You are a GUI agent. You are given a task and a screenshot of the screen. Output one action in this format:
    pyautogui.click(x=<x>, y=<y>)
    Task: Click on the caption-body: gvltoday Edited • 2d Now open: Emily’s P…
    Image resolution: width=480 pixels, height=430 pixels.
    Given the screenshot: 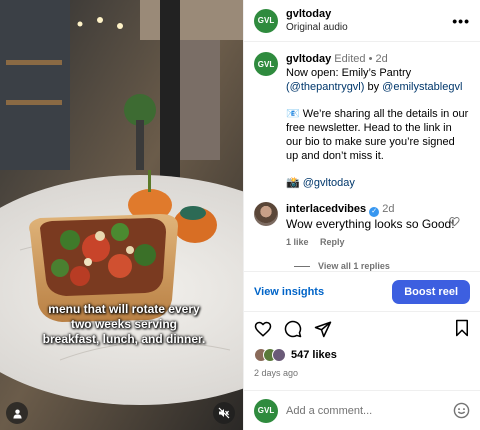 What is the action you would take?
    pyautogui.click(x=378, y=121)
    